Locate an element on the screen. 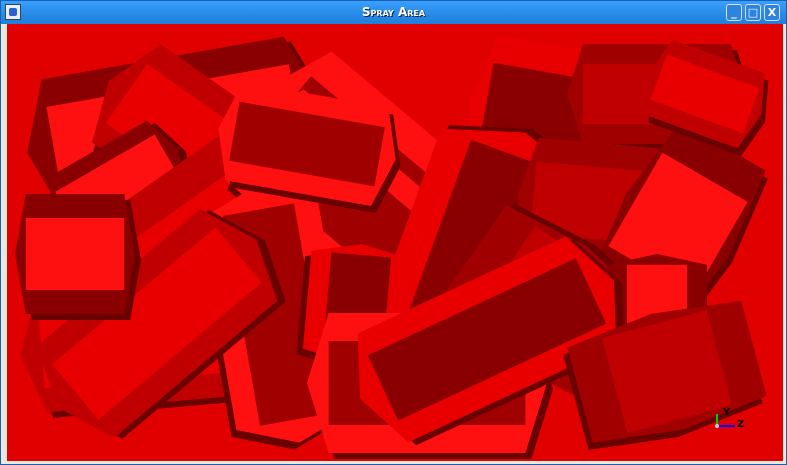  minimize-button: _ is located at coordinates (734, 12).